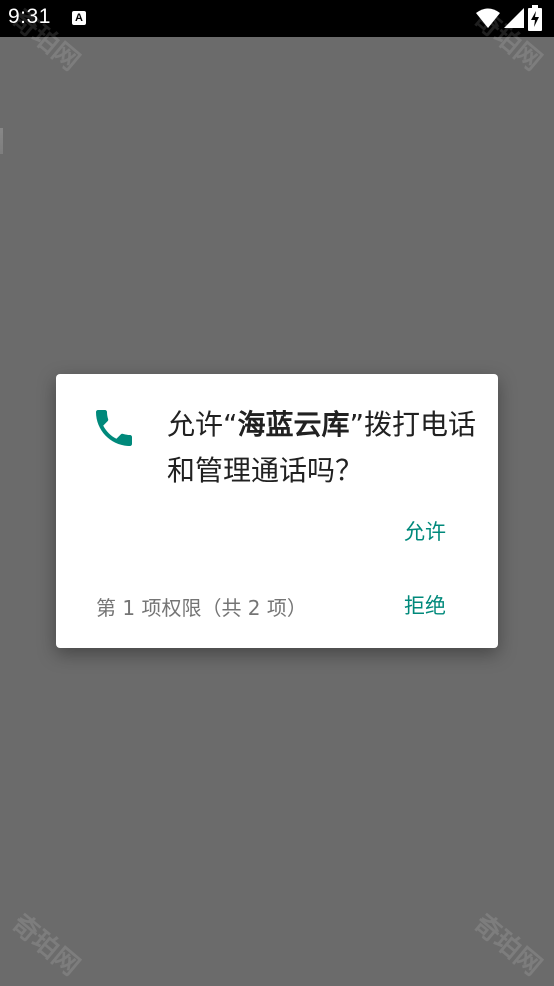  Describe the element at coordinates (322, 448) in the screenshot. I see `dialog-title: 允许“海蓝云库”拨打电话和管理通话吗？` at that location.